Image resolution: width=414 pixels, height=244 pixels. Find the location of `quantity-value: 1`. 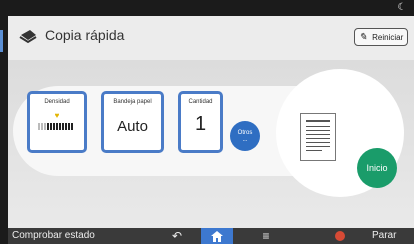

quantity-value: 1 is located at coordinates (200, 124).